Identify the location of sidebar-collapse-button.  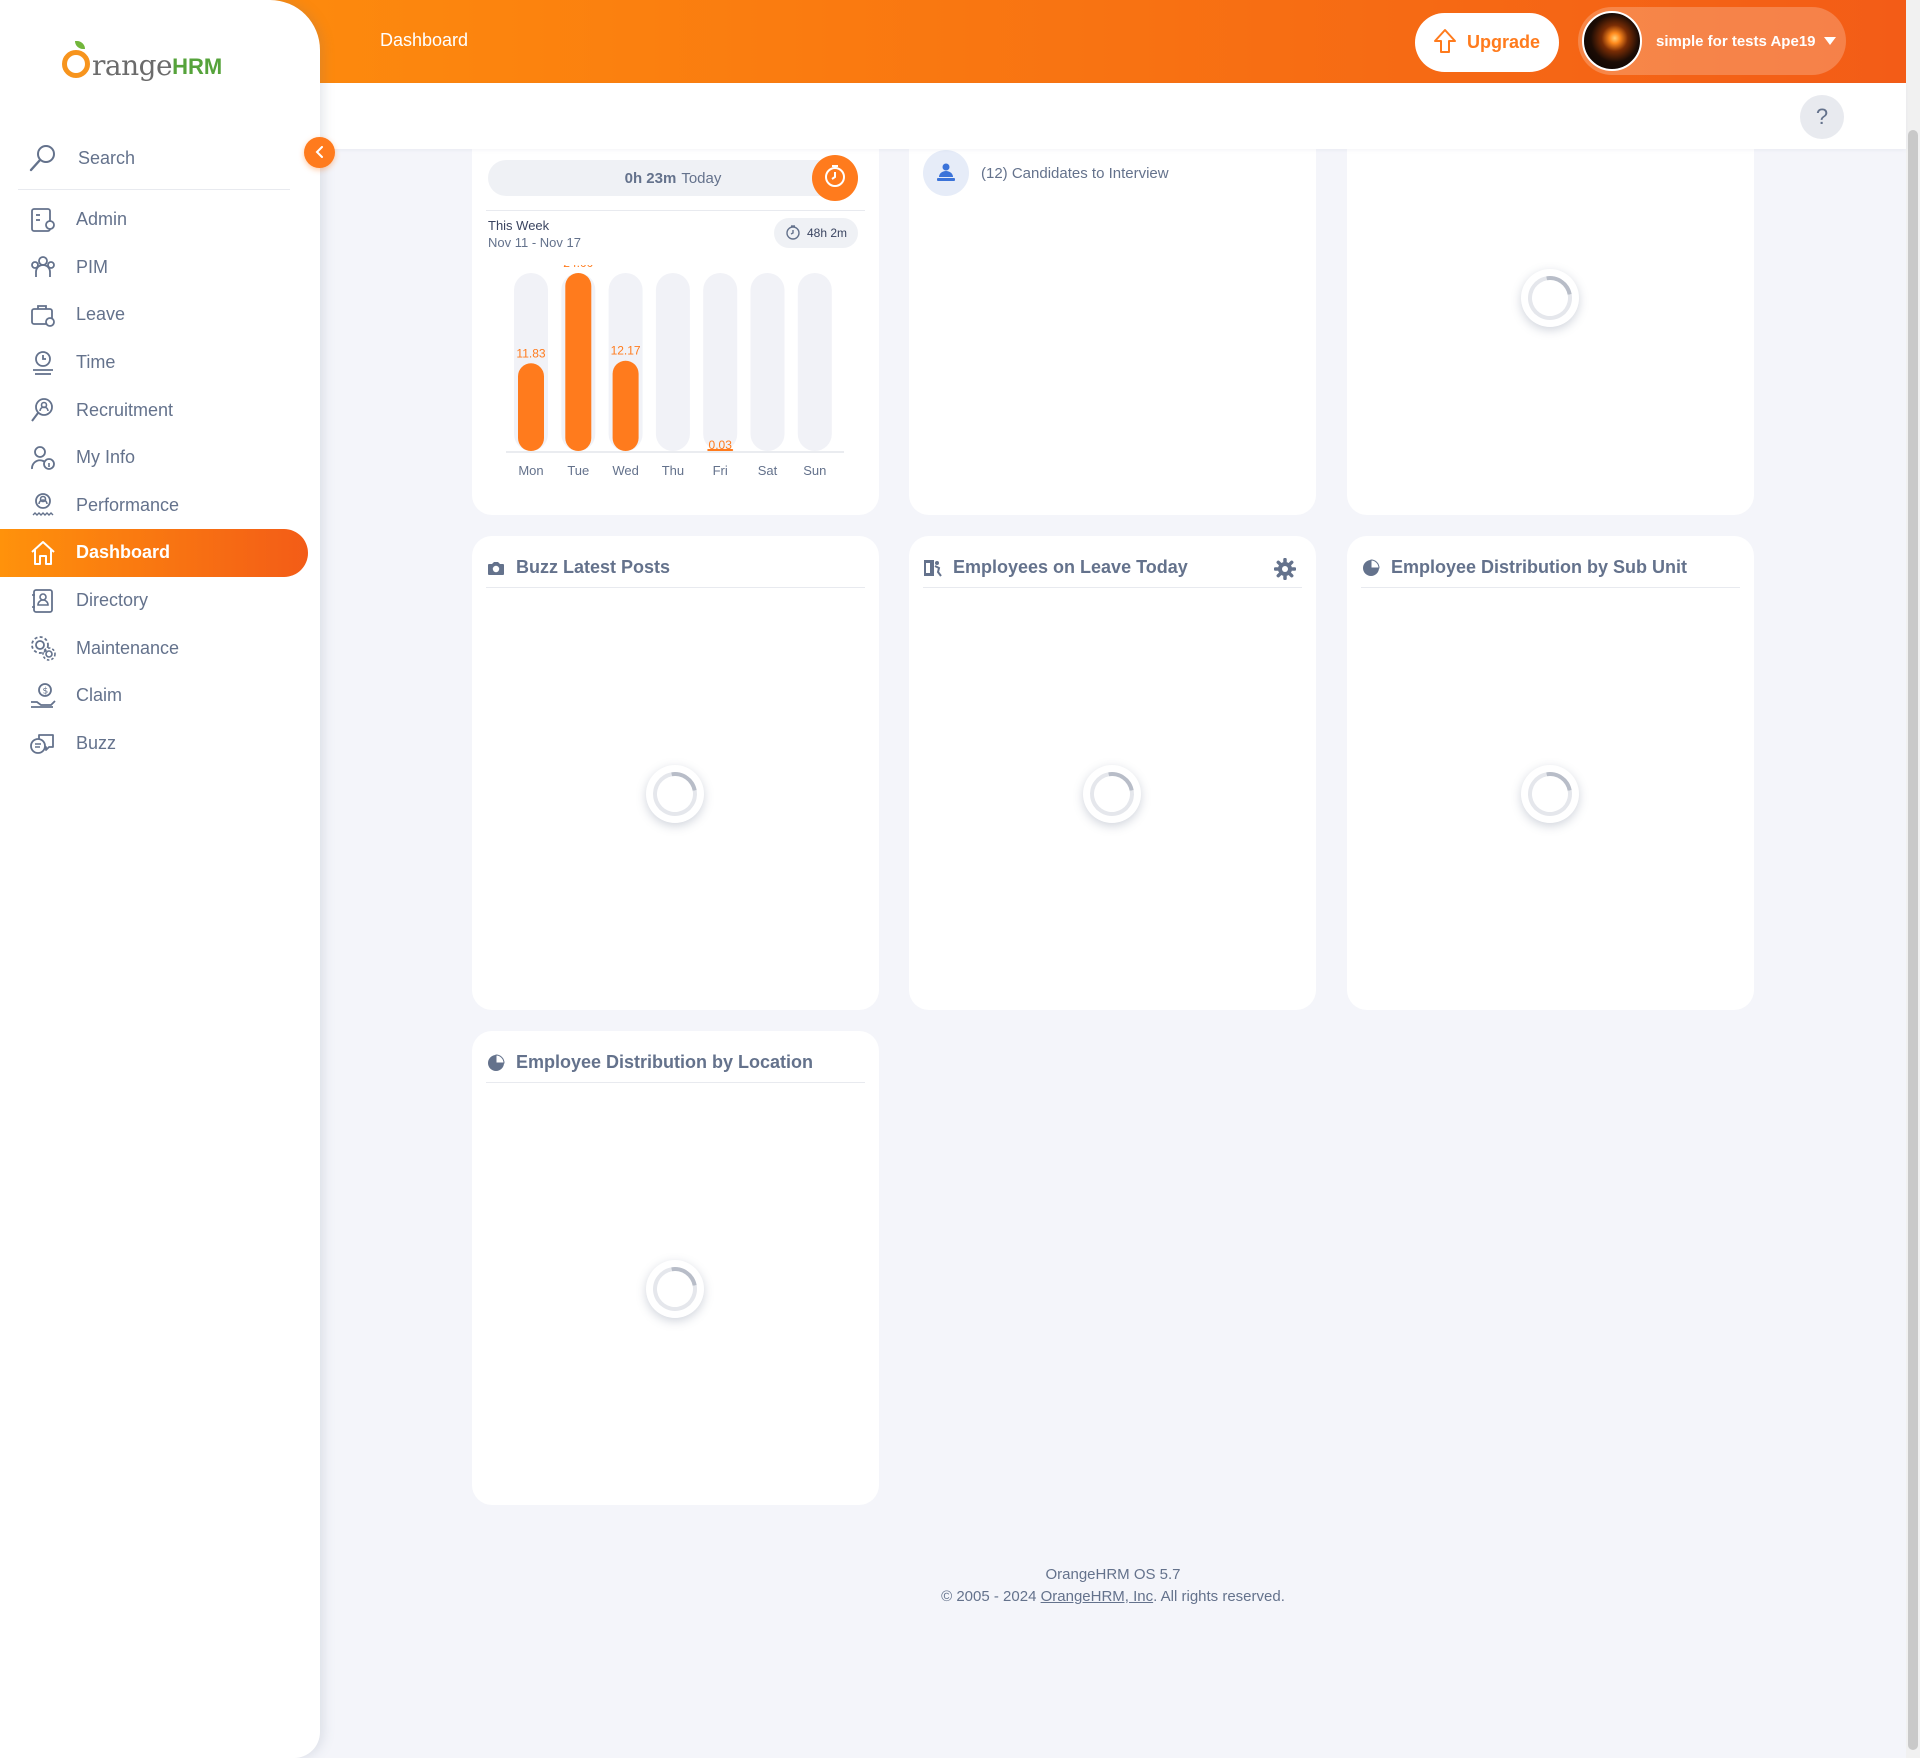
(319, 152).